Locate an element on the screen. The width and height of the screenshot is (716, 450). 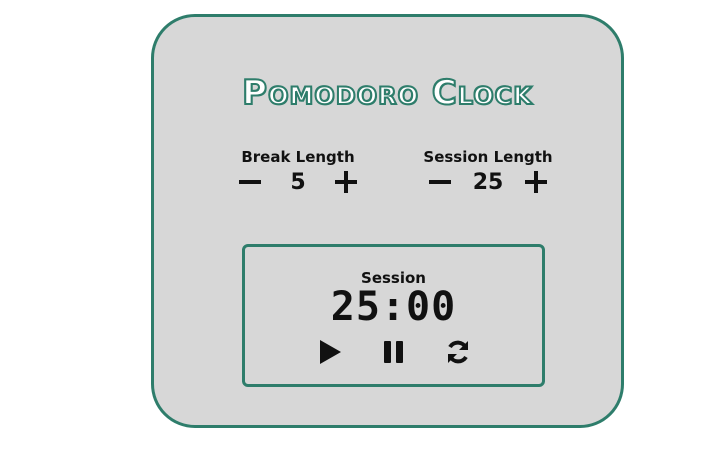
refresh-icon is located at coordinates (457, 352).